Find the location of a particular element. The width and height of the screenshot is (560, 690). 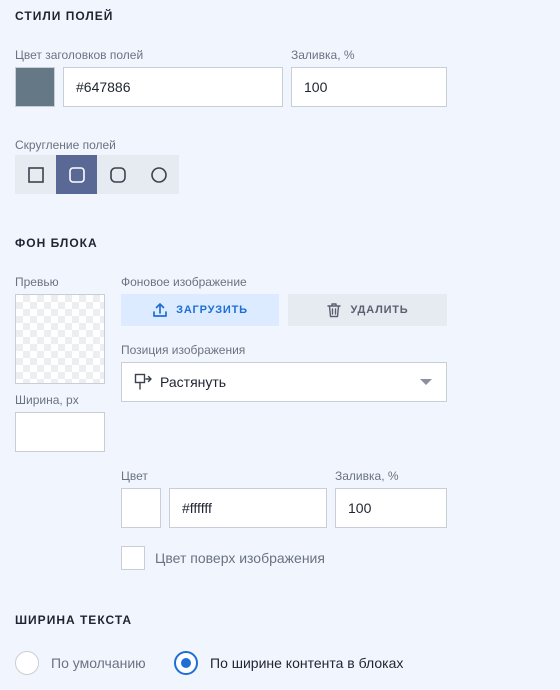

rounding-option-circle is located at coordinates (158, 174).